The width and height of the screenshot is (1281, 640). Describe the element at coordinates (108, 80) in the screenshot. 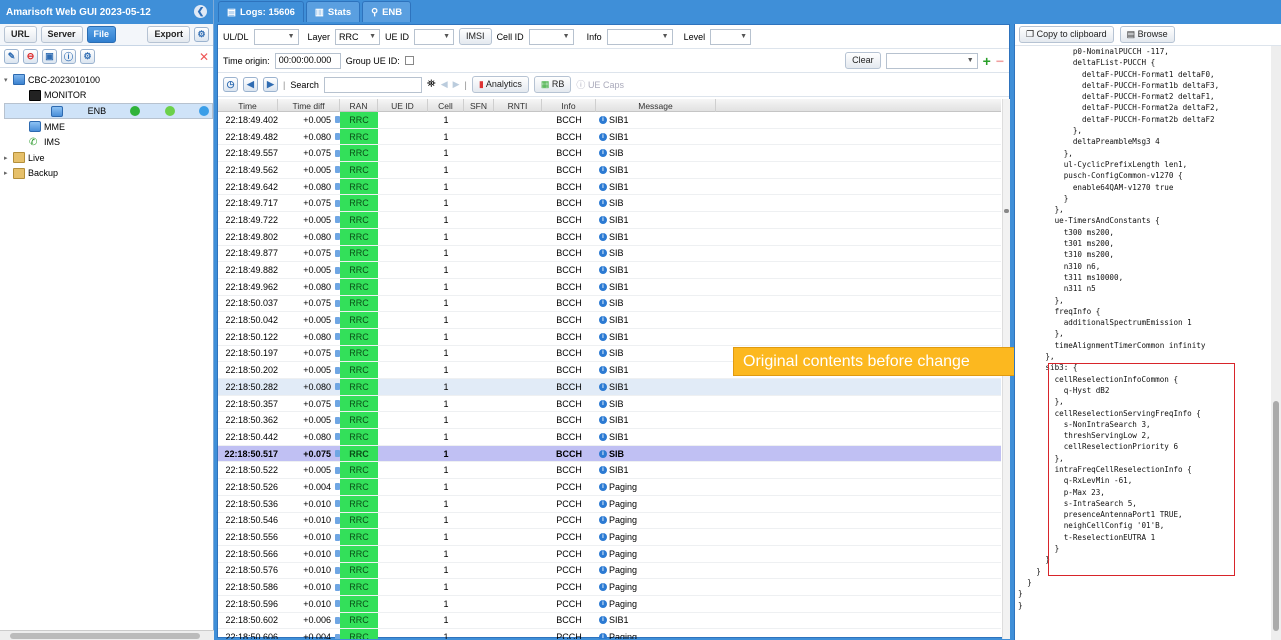

I see `tree-item-cbc-2023010100: ▾ CBC-2023010100` at that location.